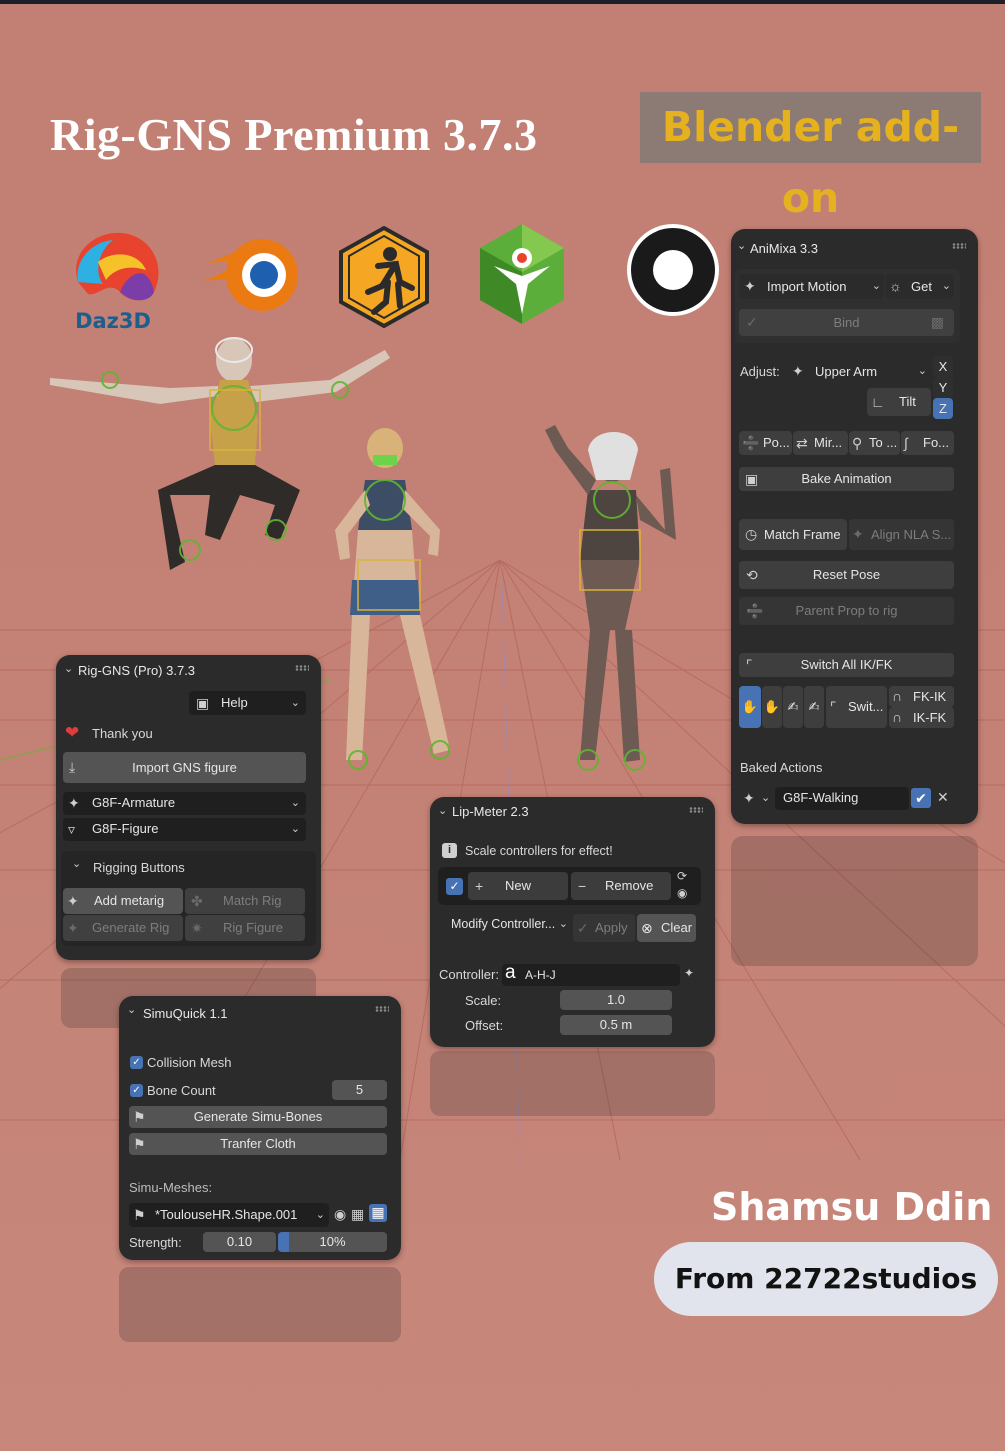  I want to click on generate-rig-label: Generate Rig, so click(131, 927).